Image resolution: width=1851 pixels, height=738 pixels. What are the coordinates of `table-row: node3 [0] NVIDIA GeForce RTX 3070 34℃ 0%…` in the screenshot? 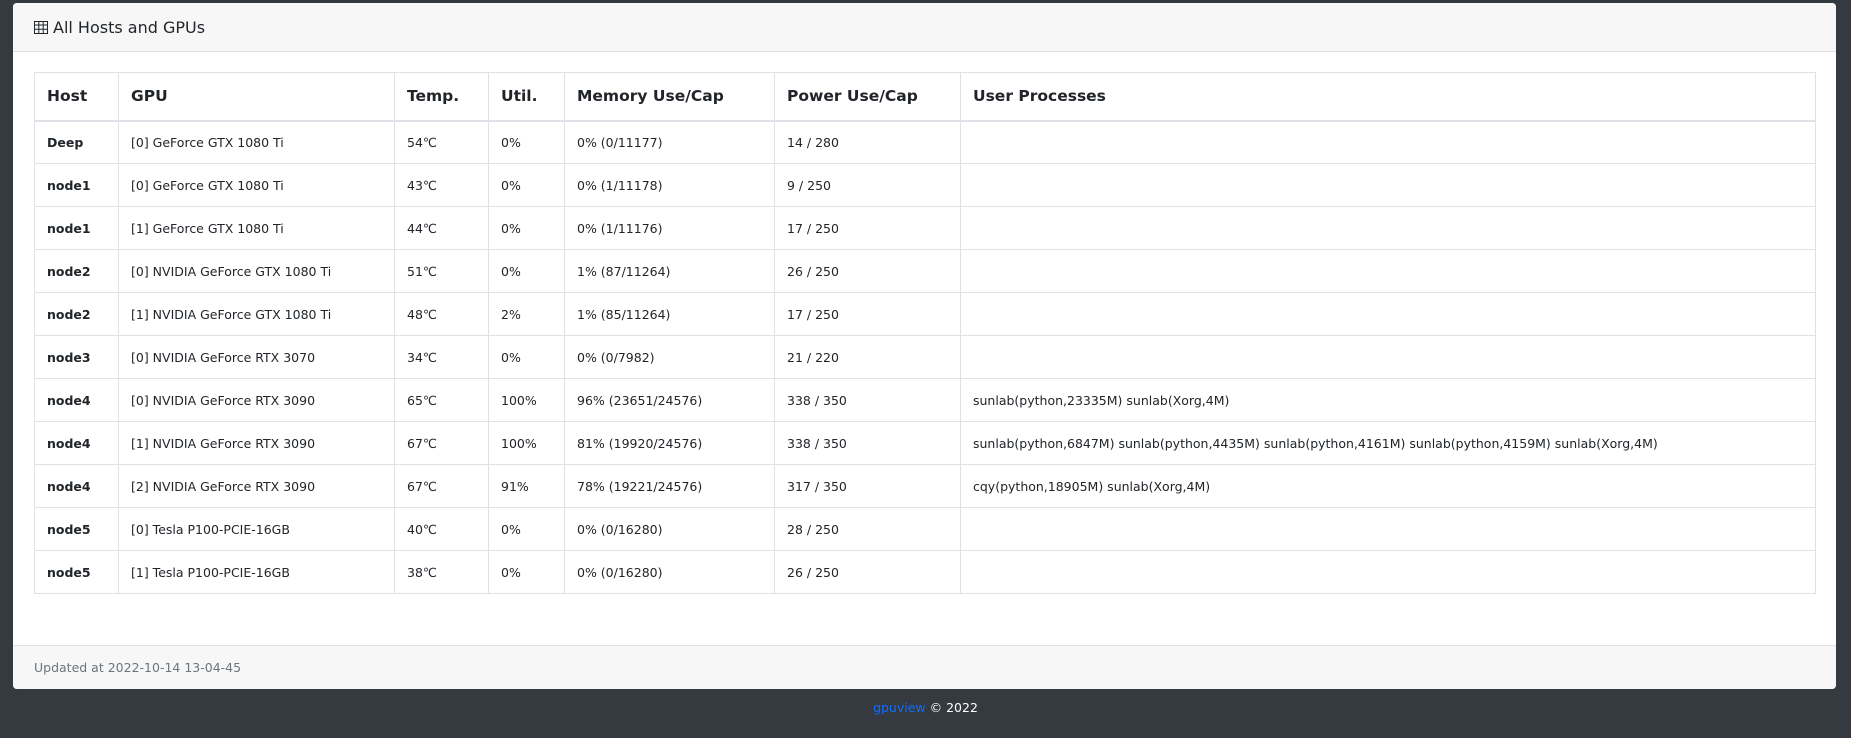 It's located at (925, 357).